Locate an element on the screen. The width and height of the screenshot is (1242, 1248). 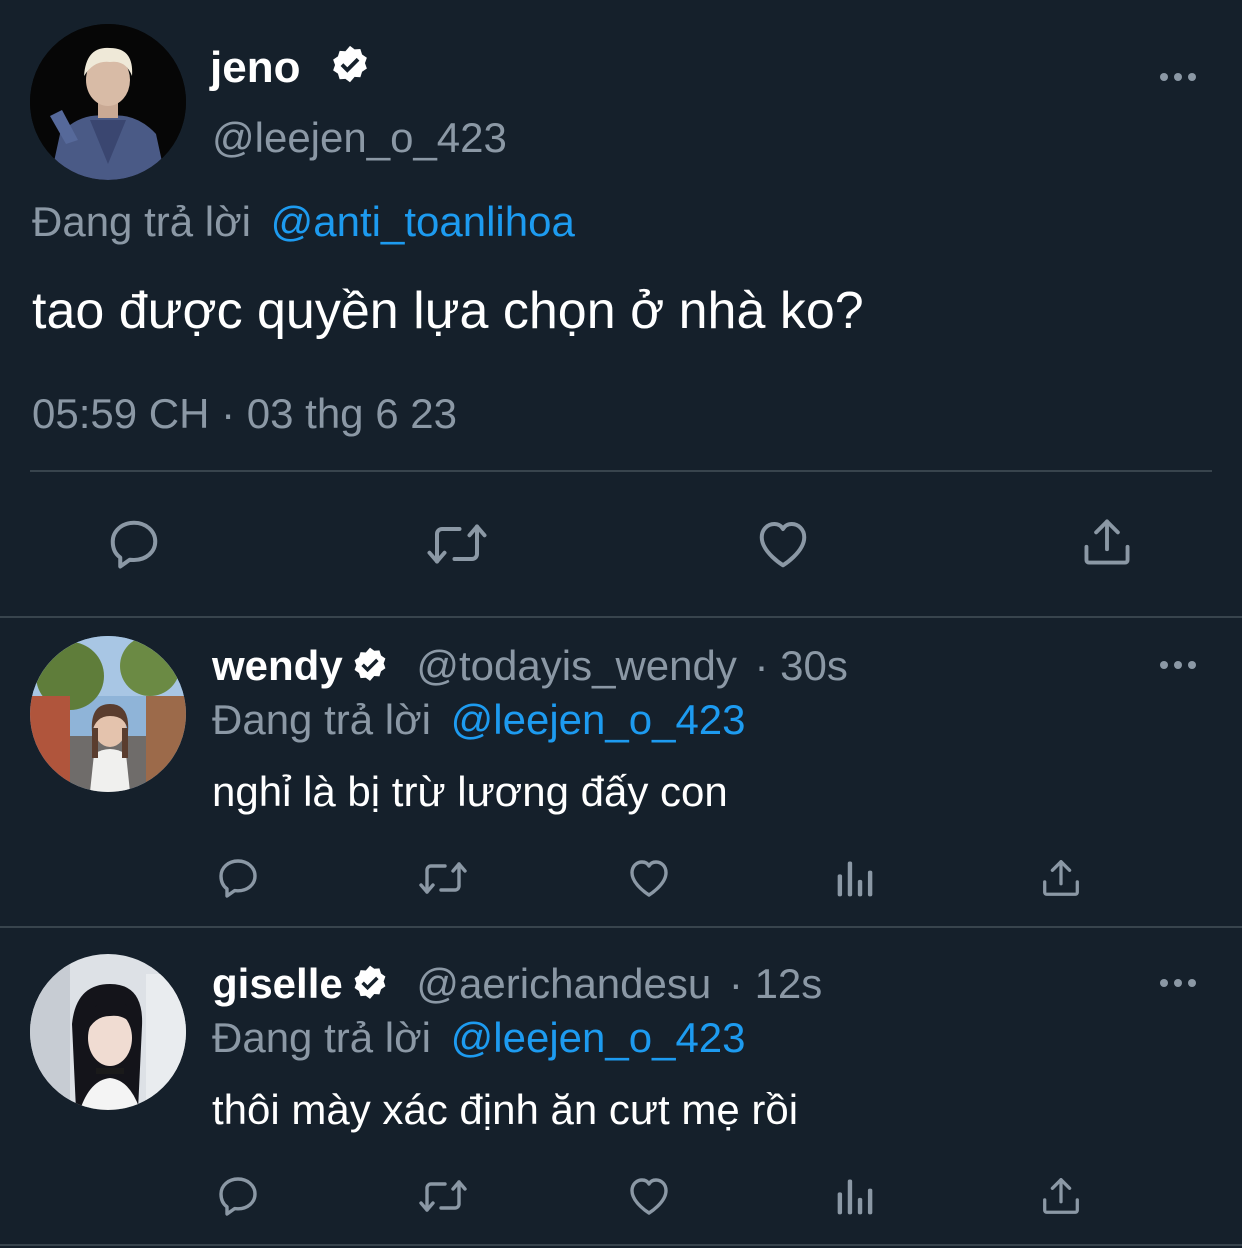
tweet-text: thôi mày xác định ăn cưt mẹ rồi is located at coordinates (505, 1109).